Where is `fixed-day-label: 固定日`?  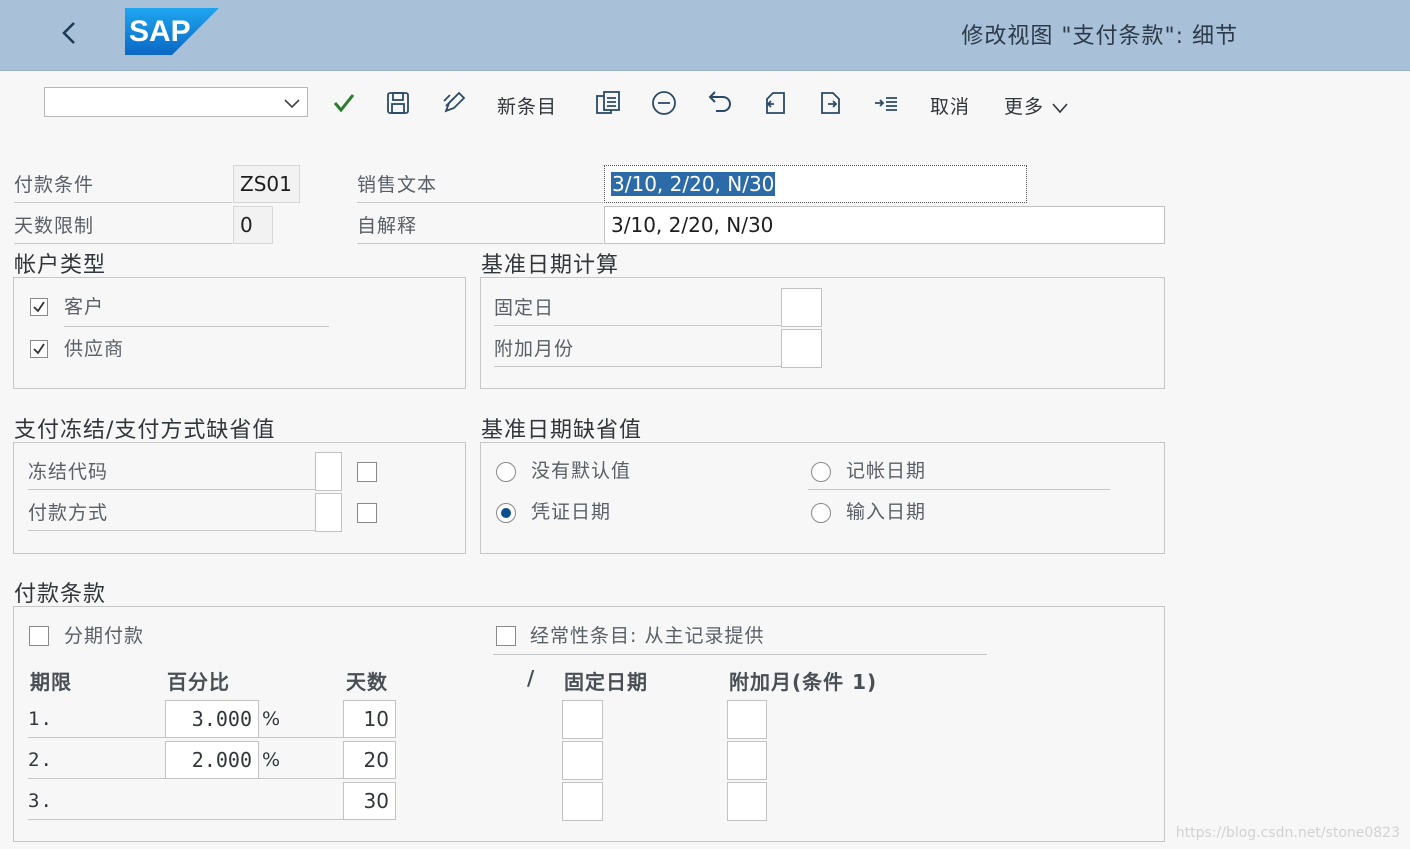
fixed-day-label: 固定日 is located at coordinates (637, 307).